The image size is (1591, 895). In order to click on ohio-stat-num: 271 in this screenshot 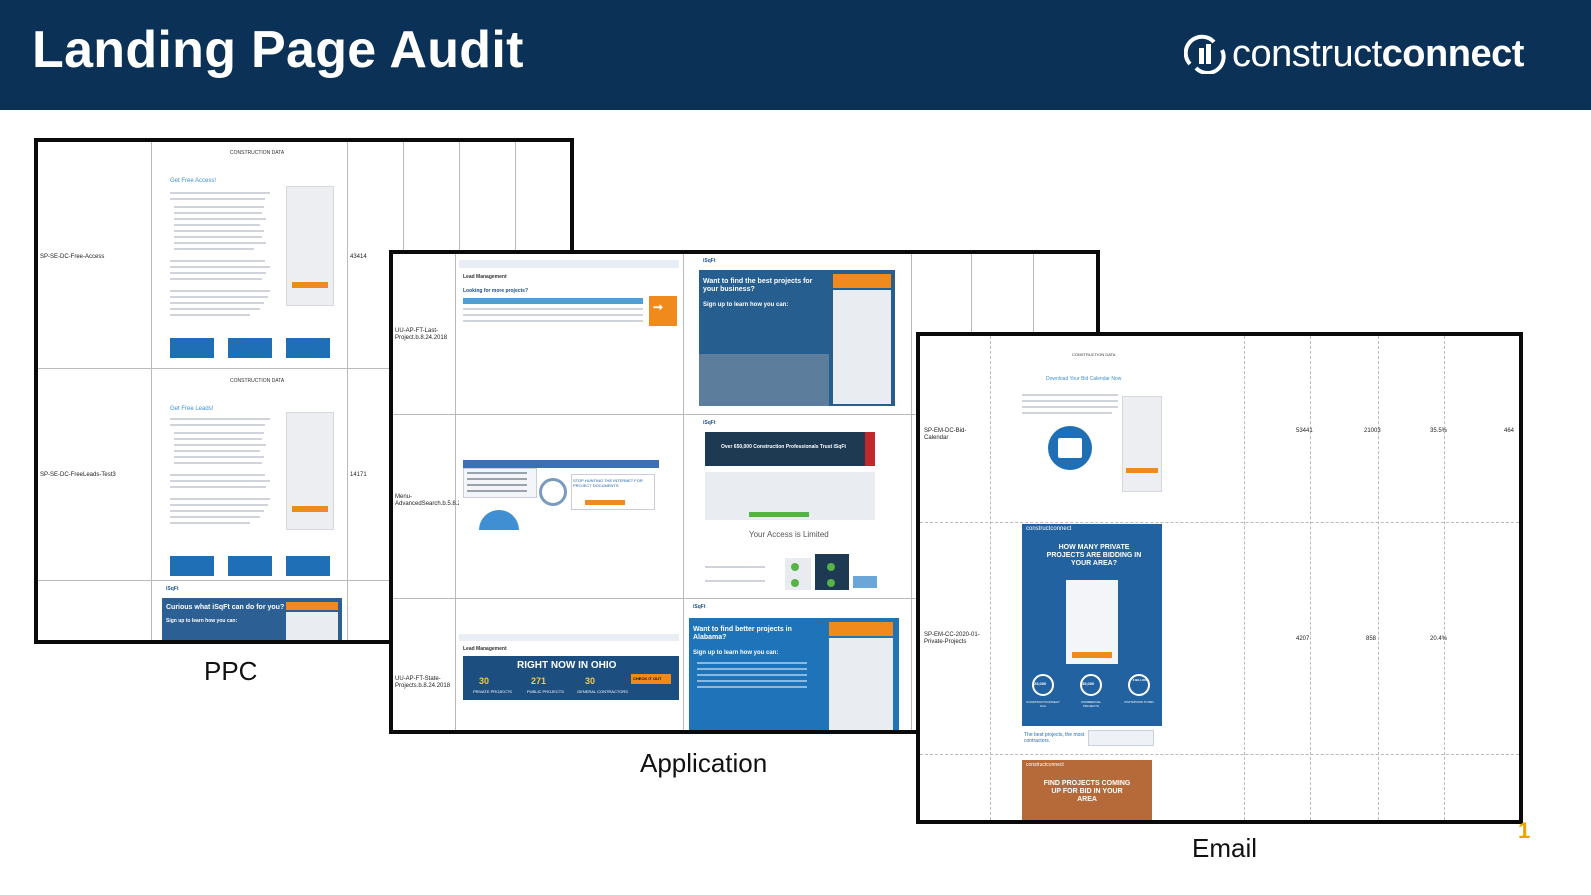, I will do `click(539, 681)`.